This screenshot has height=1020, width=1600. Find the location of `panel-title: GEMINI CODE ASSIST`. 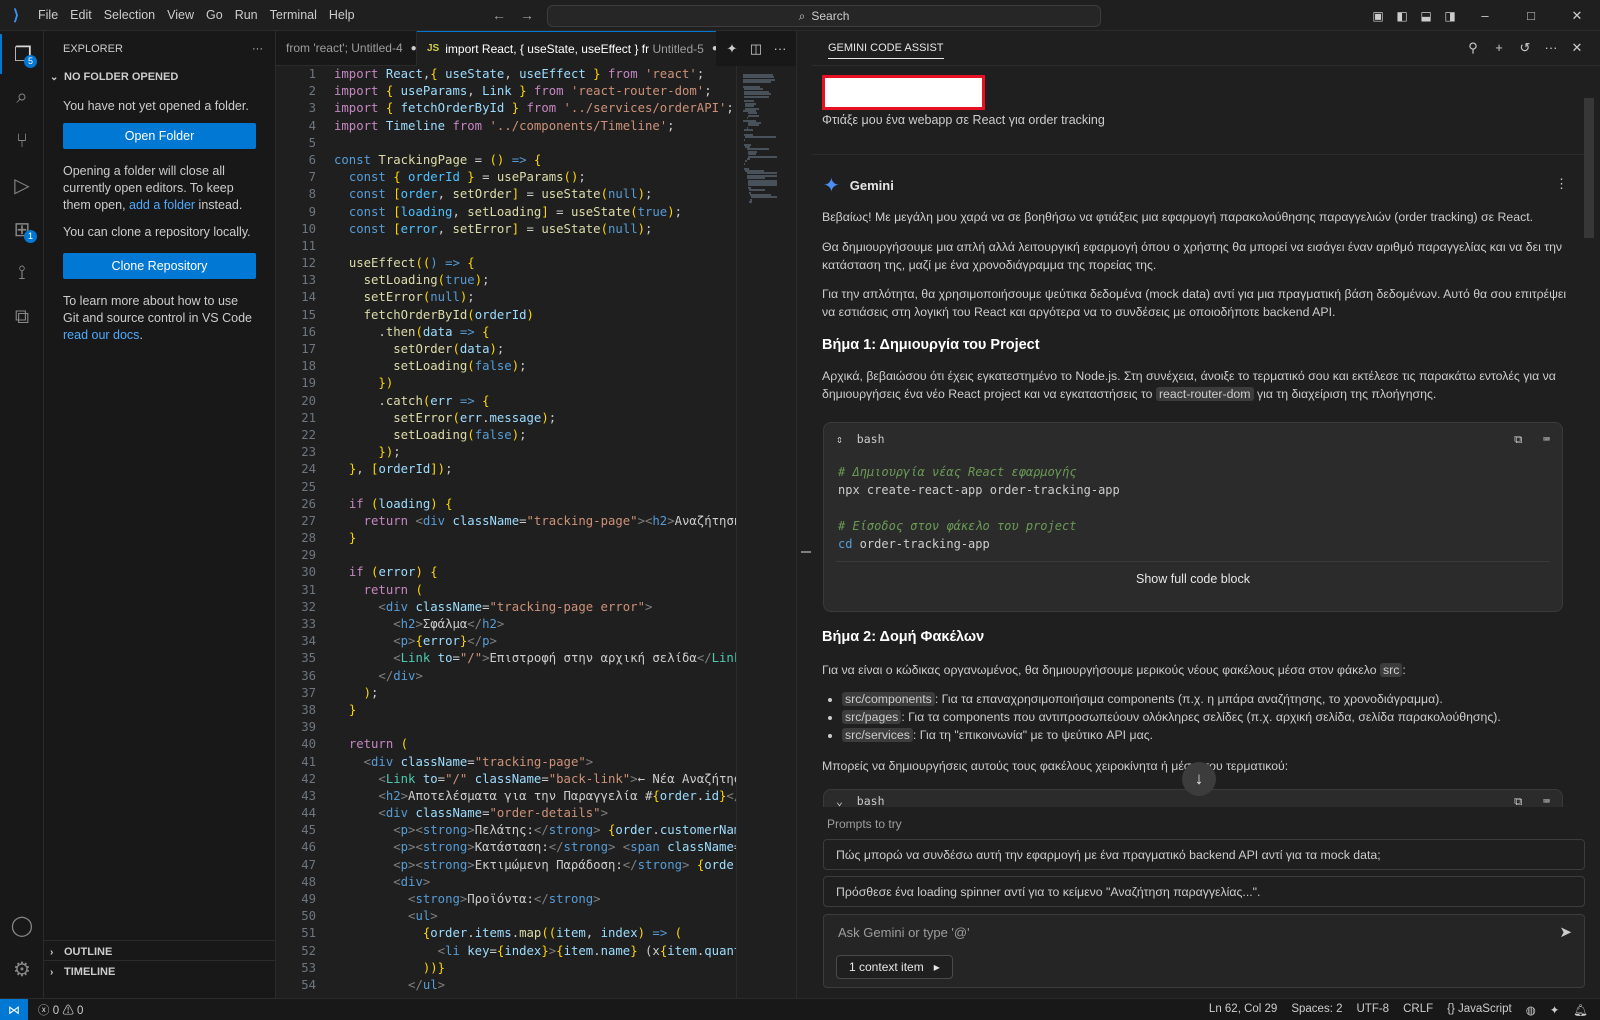

panel-title: GEMINI CODE ASSIST is located at coordinates (886, 50).